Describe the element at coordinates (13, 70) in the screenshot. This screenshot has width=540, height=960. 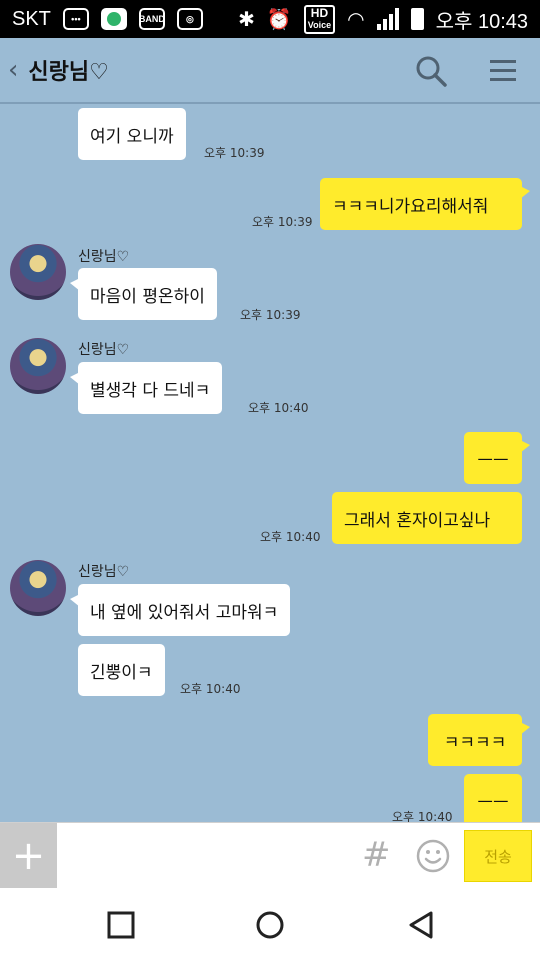
I see `back-arrow-icon: ‹` at that location.